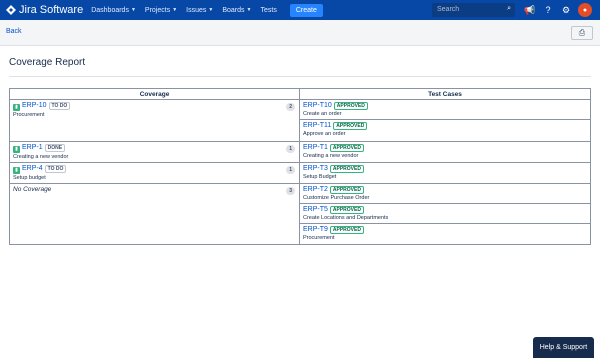 The height and width of the screenshot is (358, 600). I want to click on coverage-cell: ▮ ERP-10 TO DO 2 Procurement, so click(154, 120).